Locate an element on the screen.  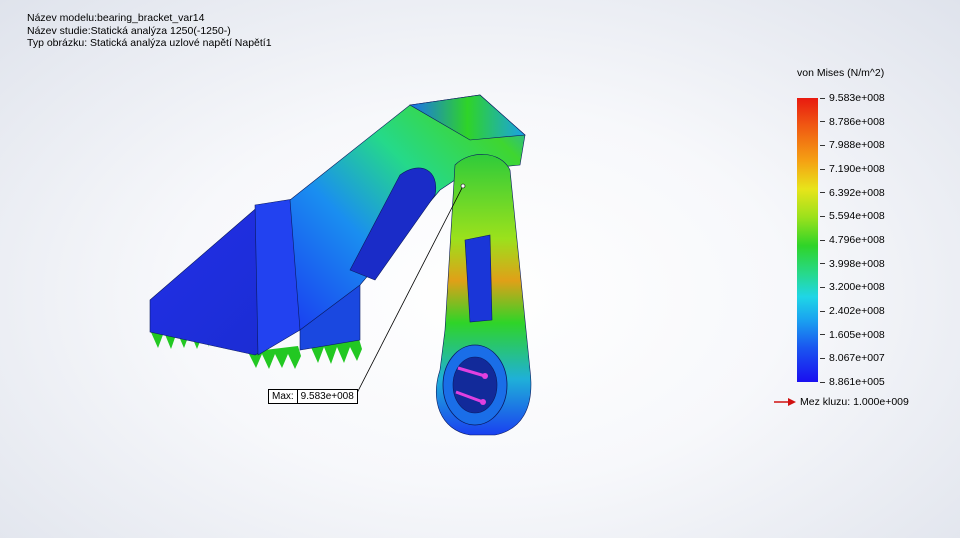
legend-tick: 6.392e+008 is located at coordinates (852, 193).